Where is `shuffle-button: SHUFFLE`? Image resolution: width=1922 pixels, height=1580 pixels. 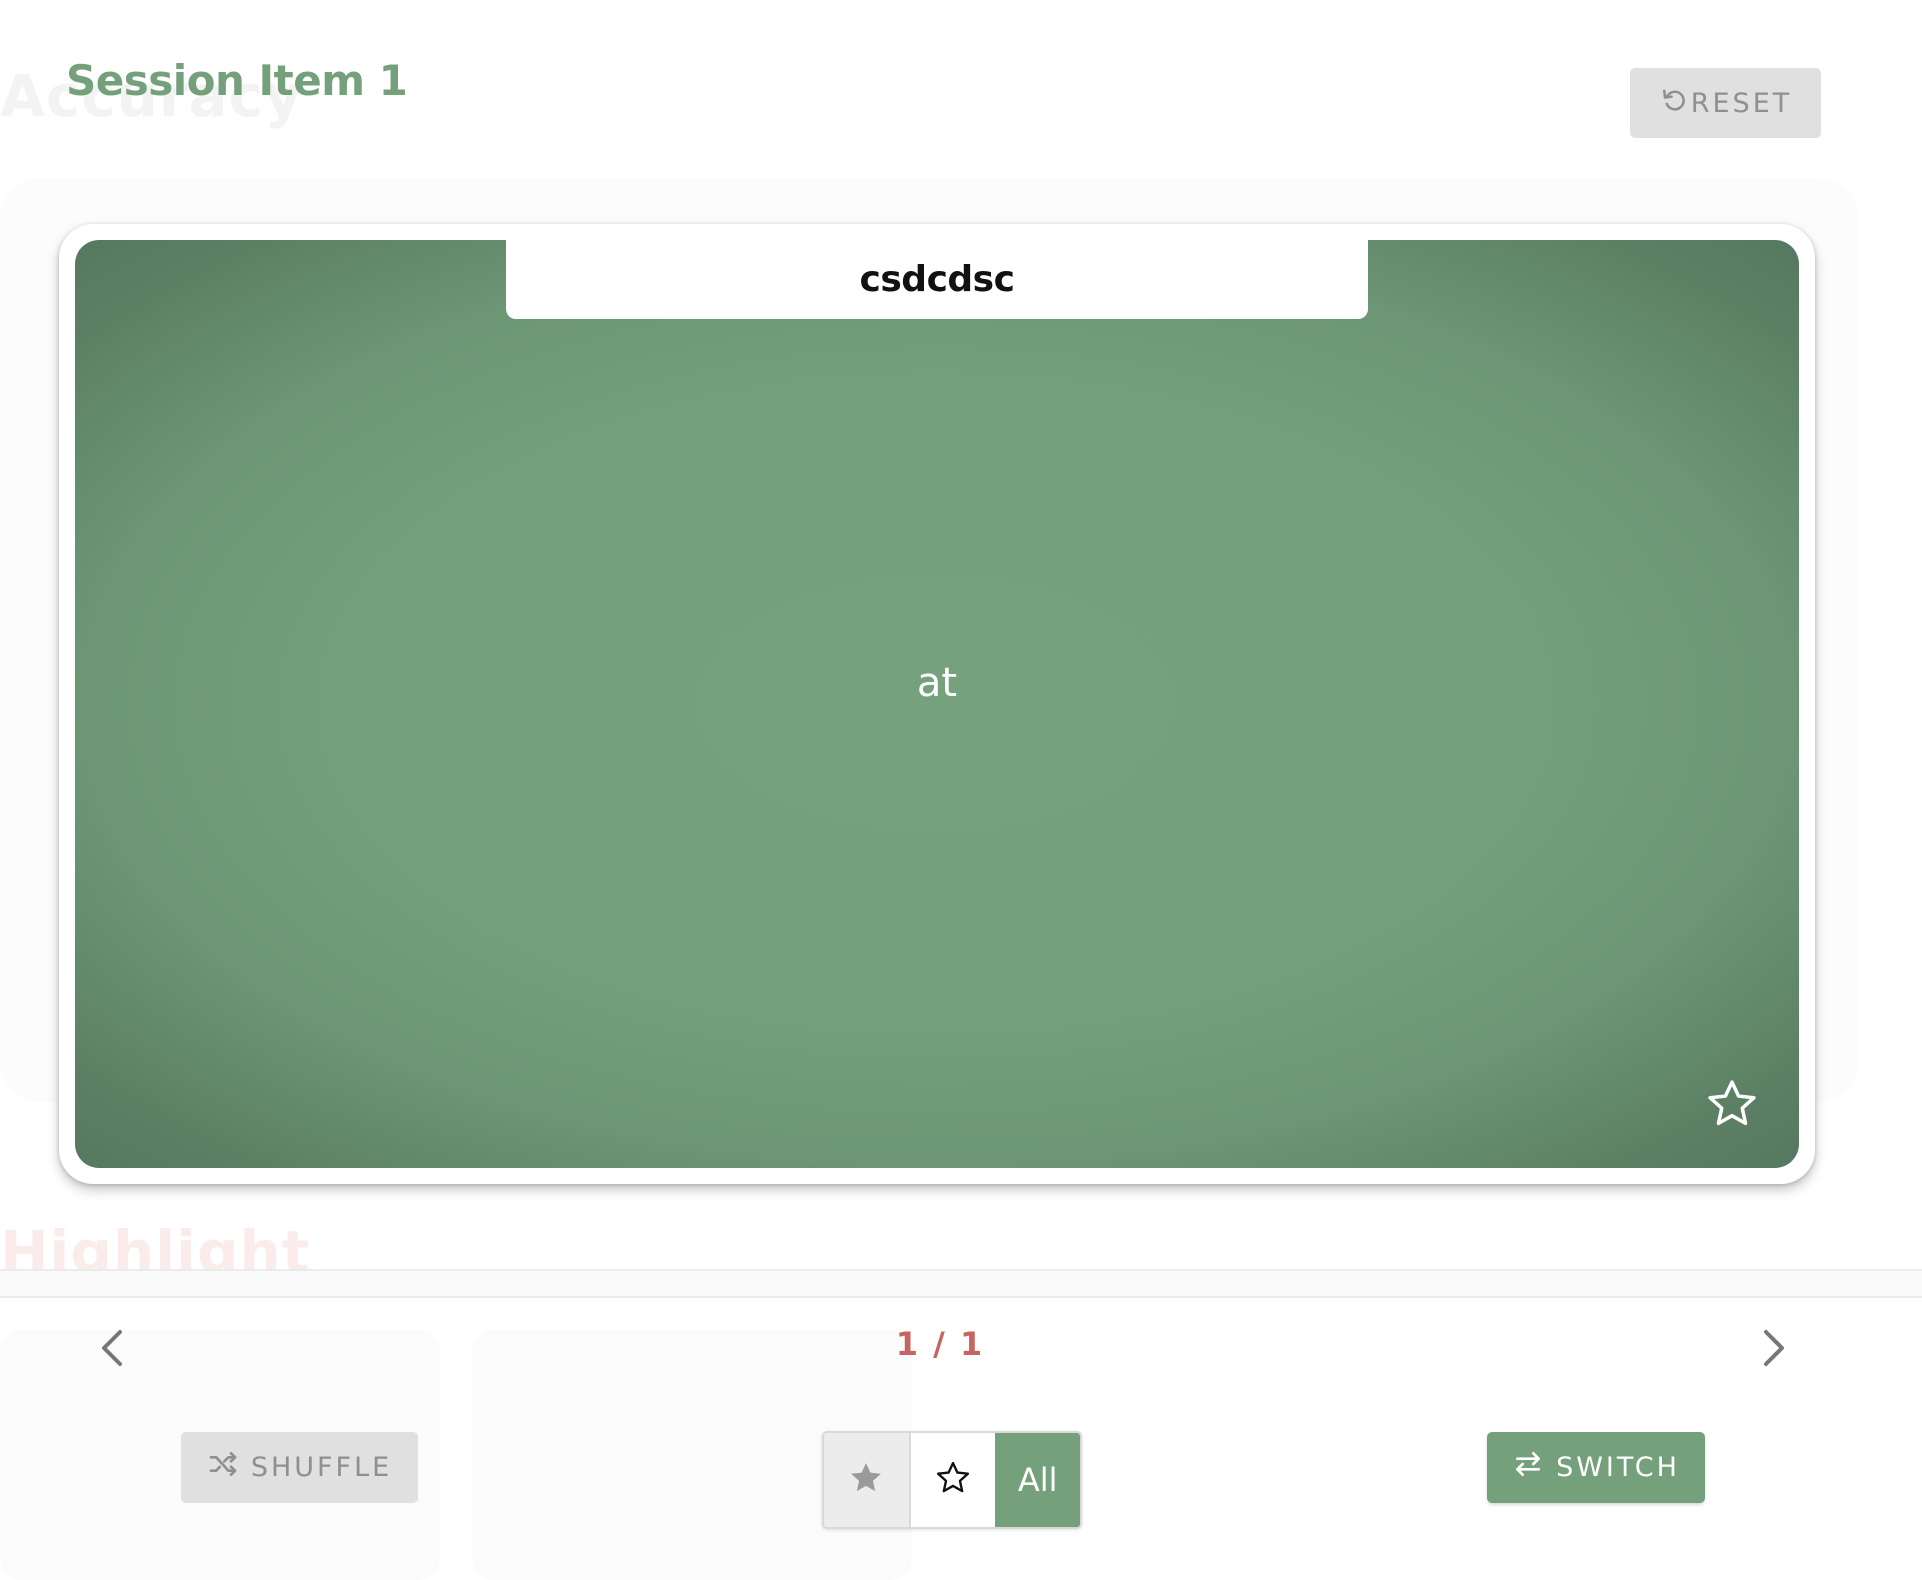 shuffle-button: SHUFFLE is located at coordinates (299, 1467).